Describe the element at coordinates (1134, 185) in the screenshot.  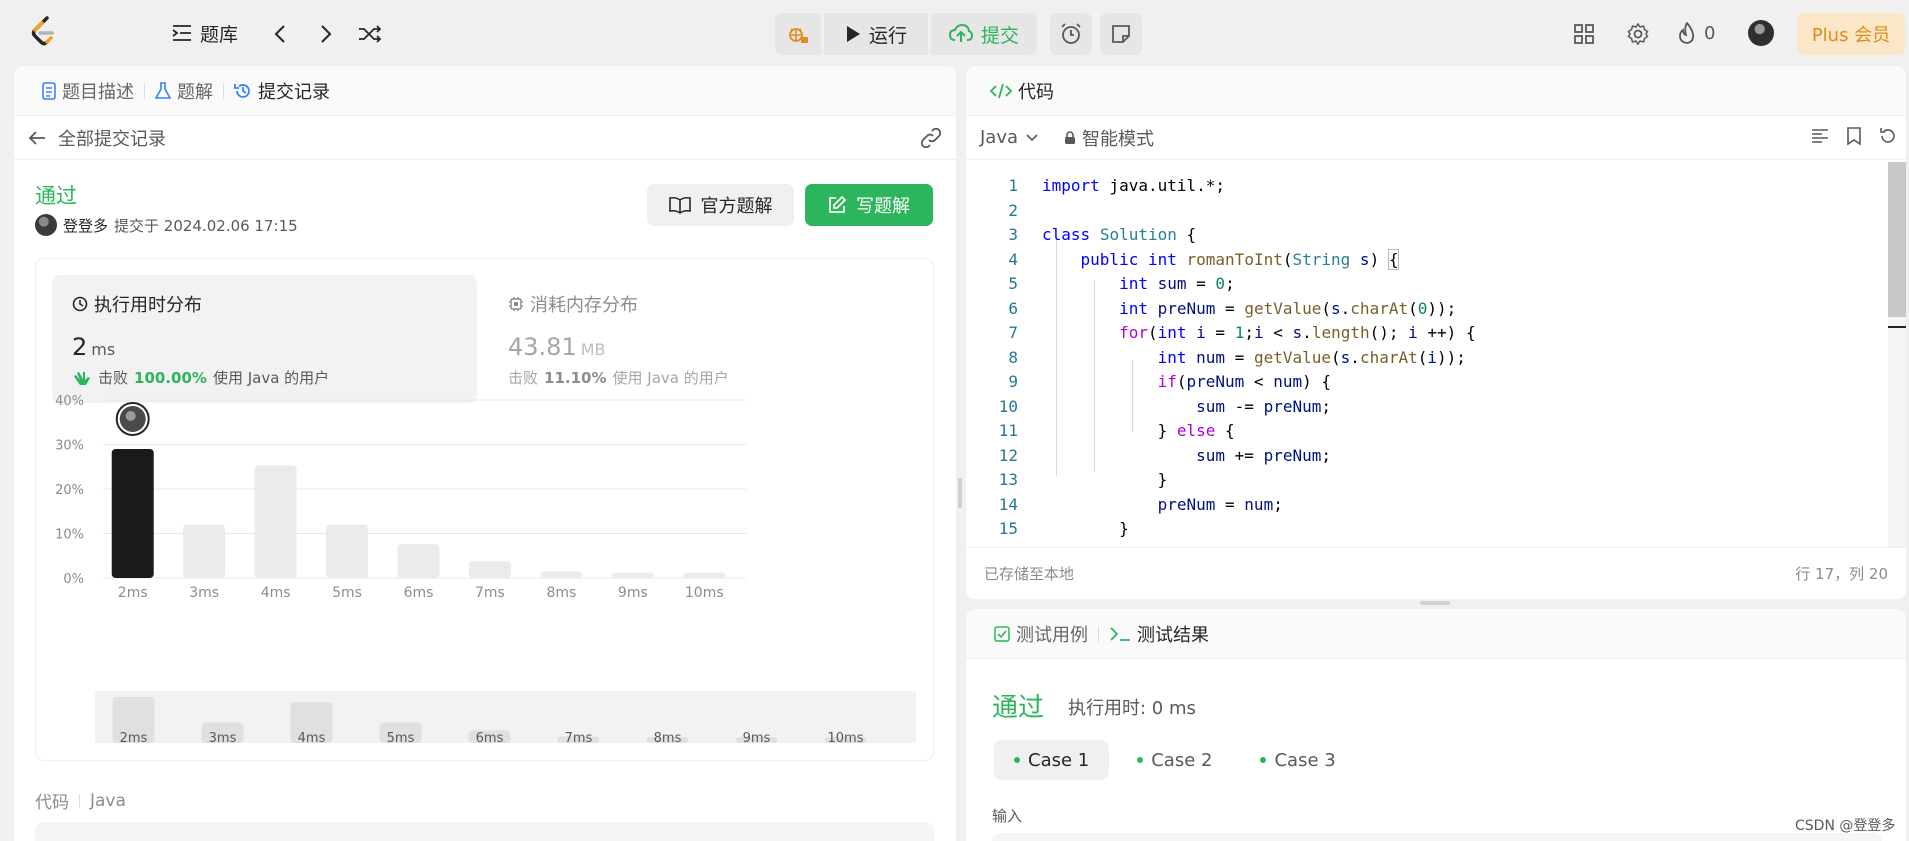
I see `code-text: import java.util.*;` at that location.